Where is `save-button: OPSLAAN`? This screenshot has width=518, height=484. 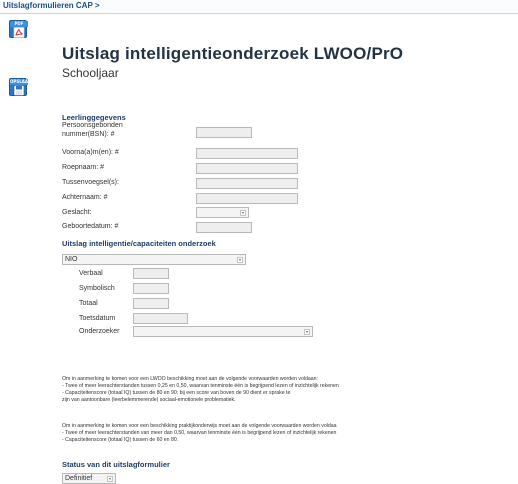 save-button: OPSLAAN is located at coordinates (20, 87).